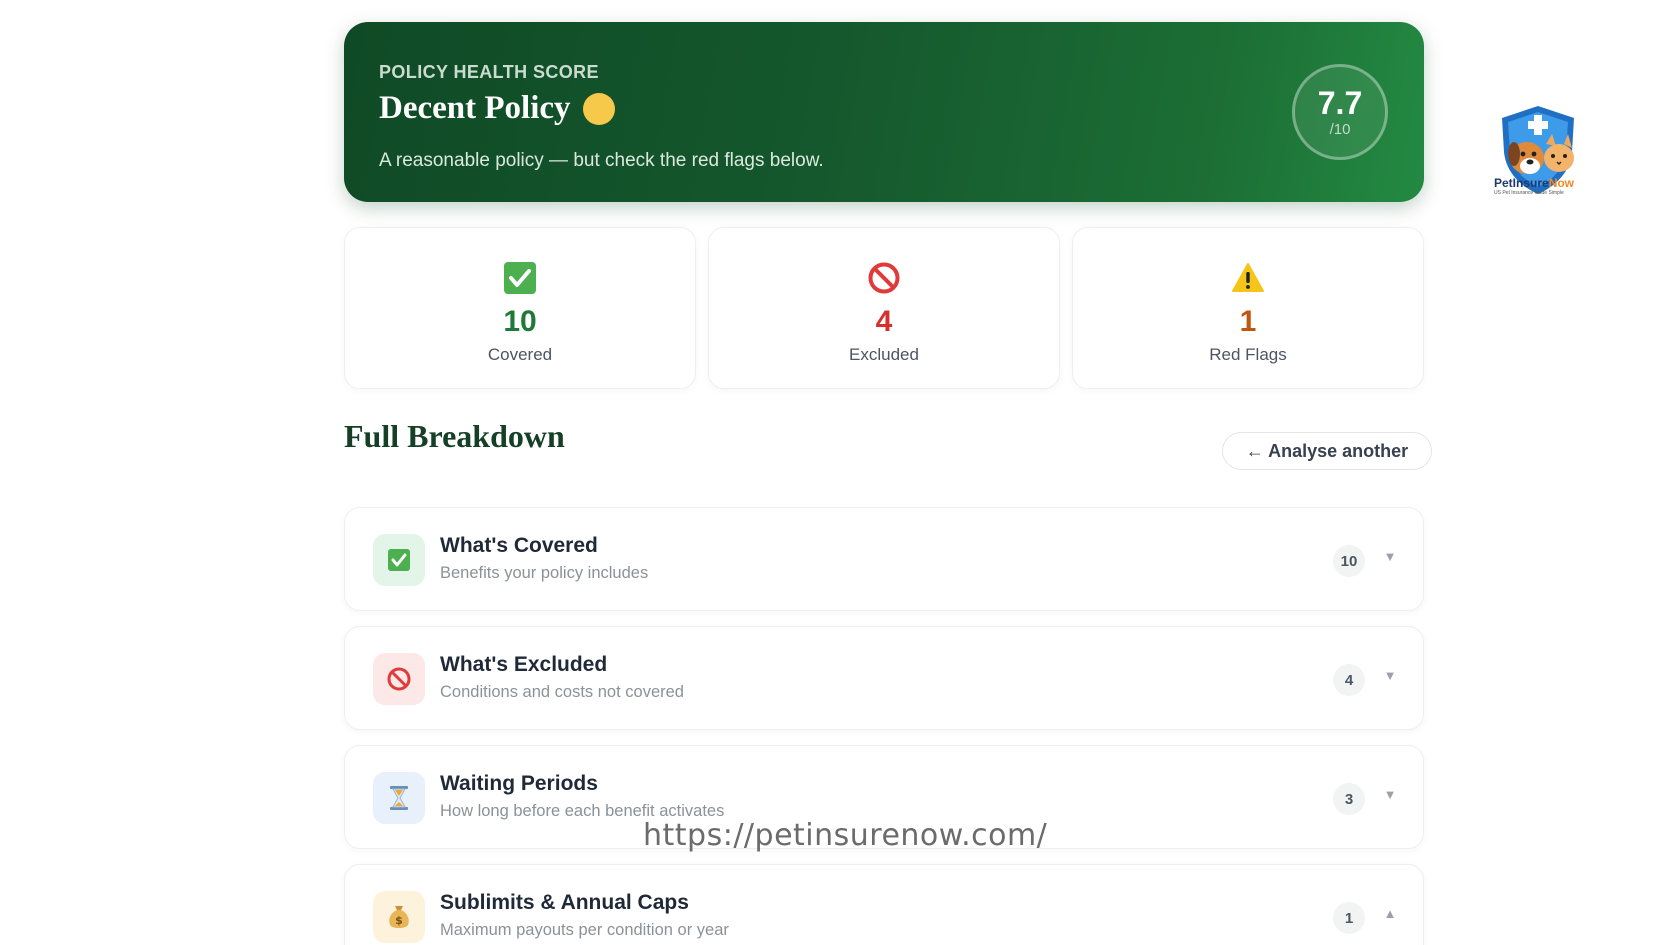 This screenshot has height=945, width=1680. Describe the element at coordinates (845, 835) in the screenshot. I see `url-watermark: https://petinsurenow.com/` at that location.